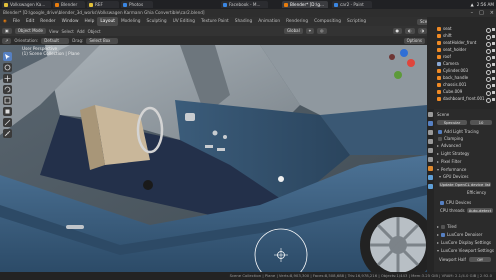 The width and height of the screenshot is (496, 280). I want to click on transform-tool, so click(7, 111).